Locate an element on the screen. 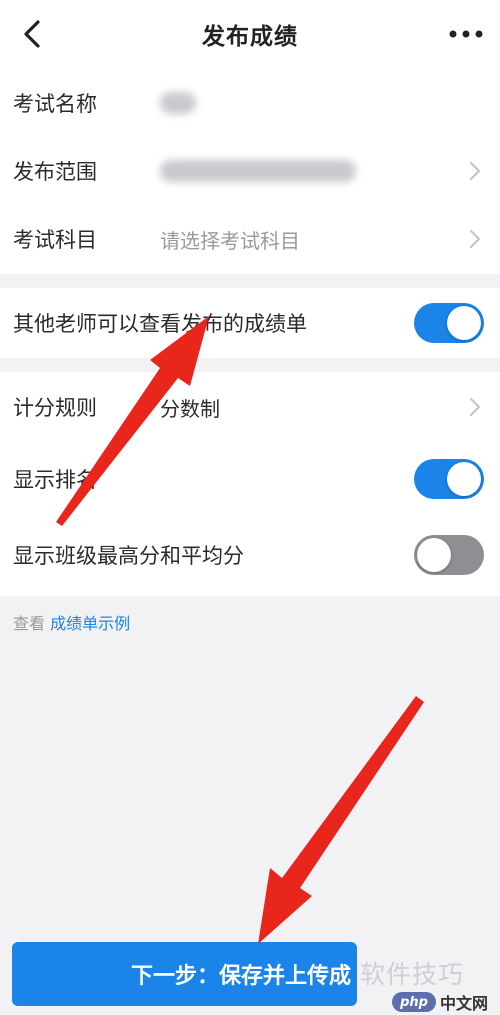 This screenshot has width=500, height=1015. share-toggle is located at coordinates (449, 323).